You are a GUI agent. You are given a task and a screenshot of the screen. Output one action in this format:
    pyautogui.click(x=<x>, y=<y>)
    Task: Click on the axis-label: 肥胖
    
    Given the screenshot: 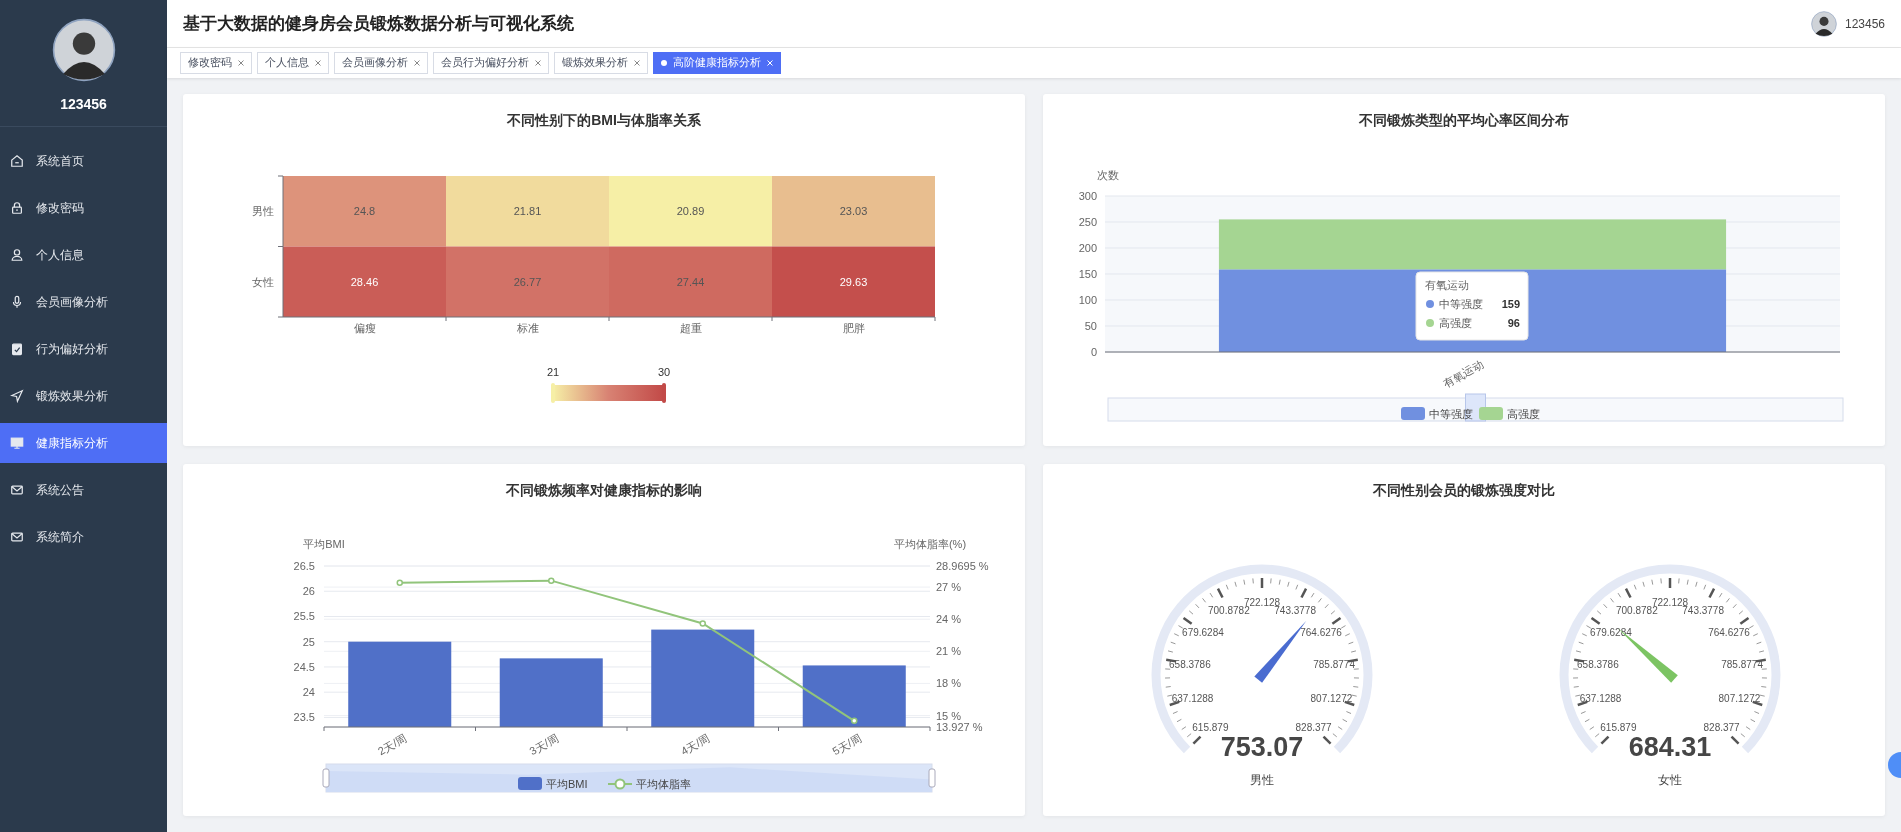 What is the action you would take?
    pyautogui.click(x=853, y=328)
    